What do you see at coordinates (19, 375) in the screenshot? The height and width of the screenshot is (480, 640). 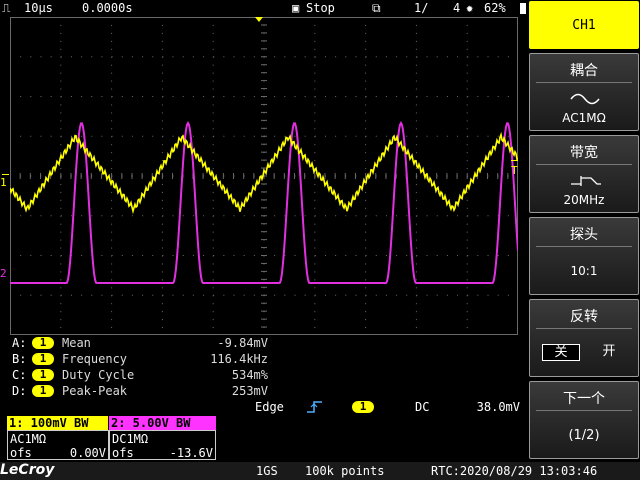 I see `measurement-slot: C:` at bounding box center [19, 375].